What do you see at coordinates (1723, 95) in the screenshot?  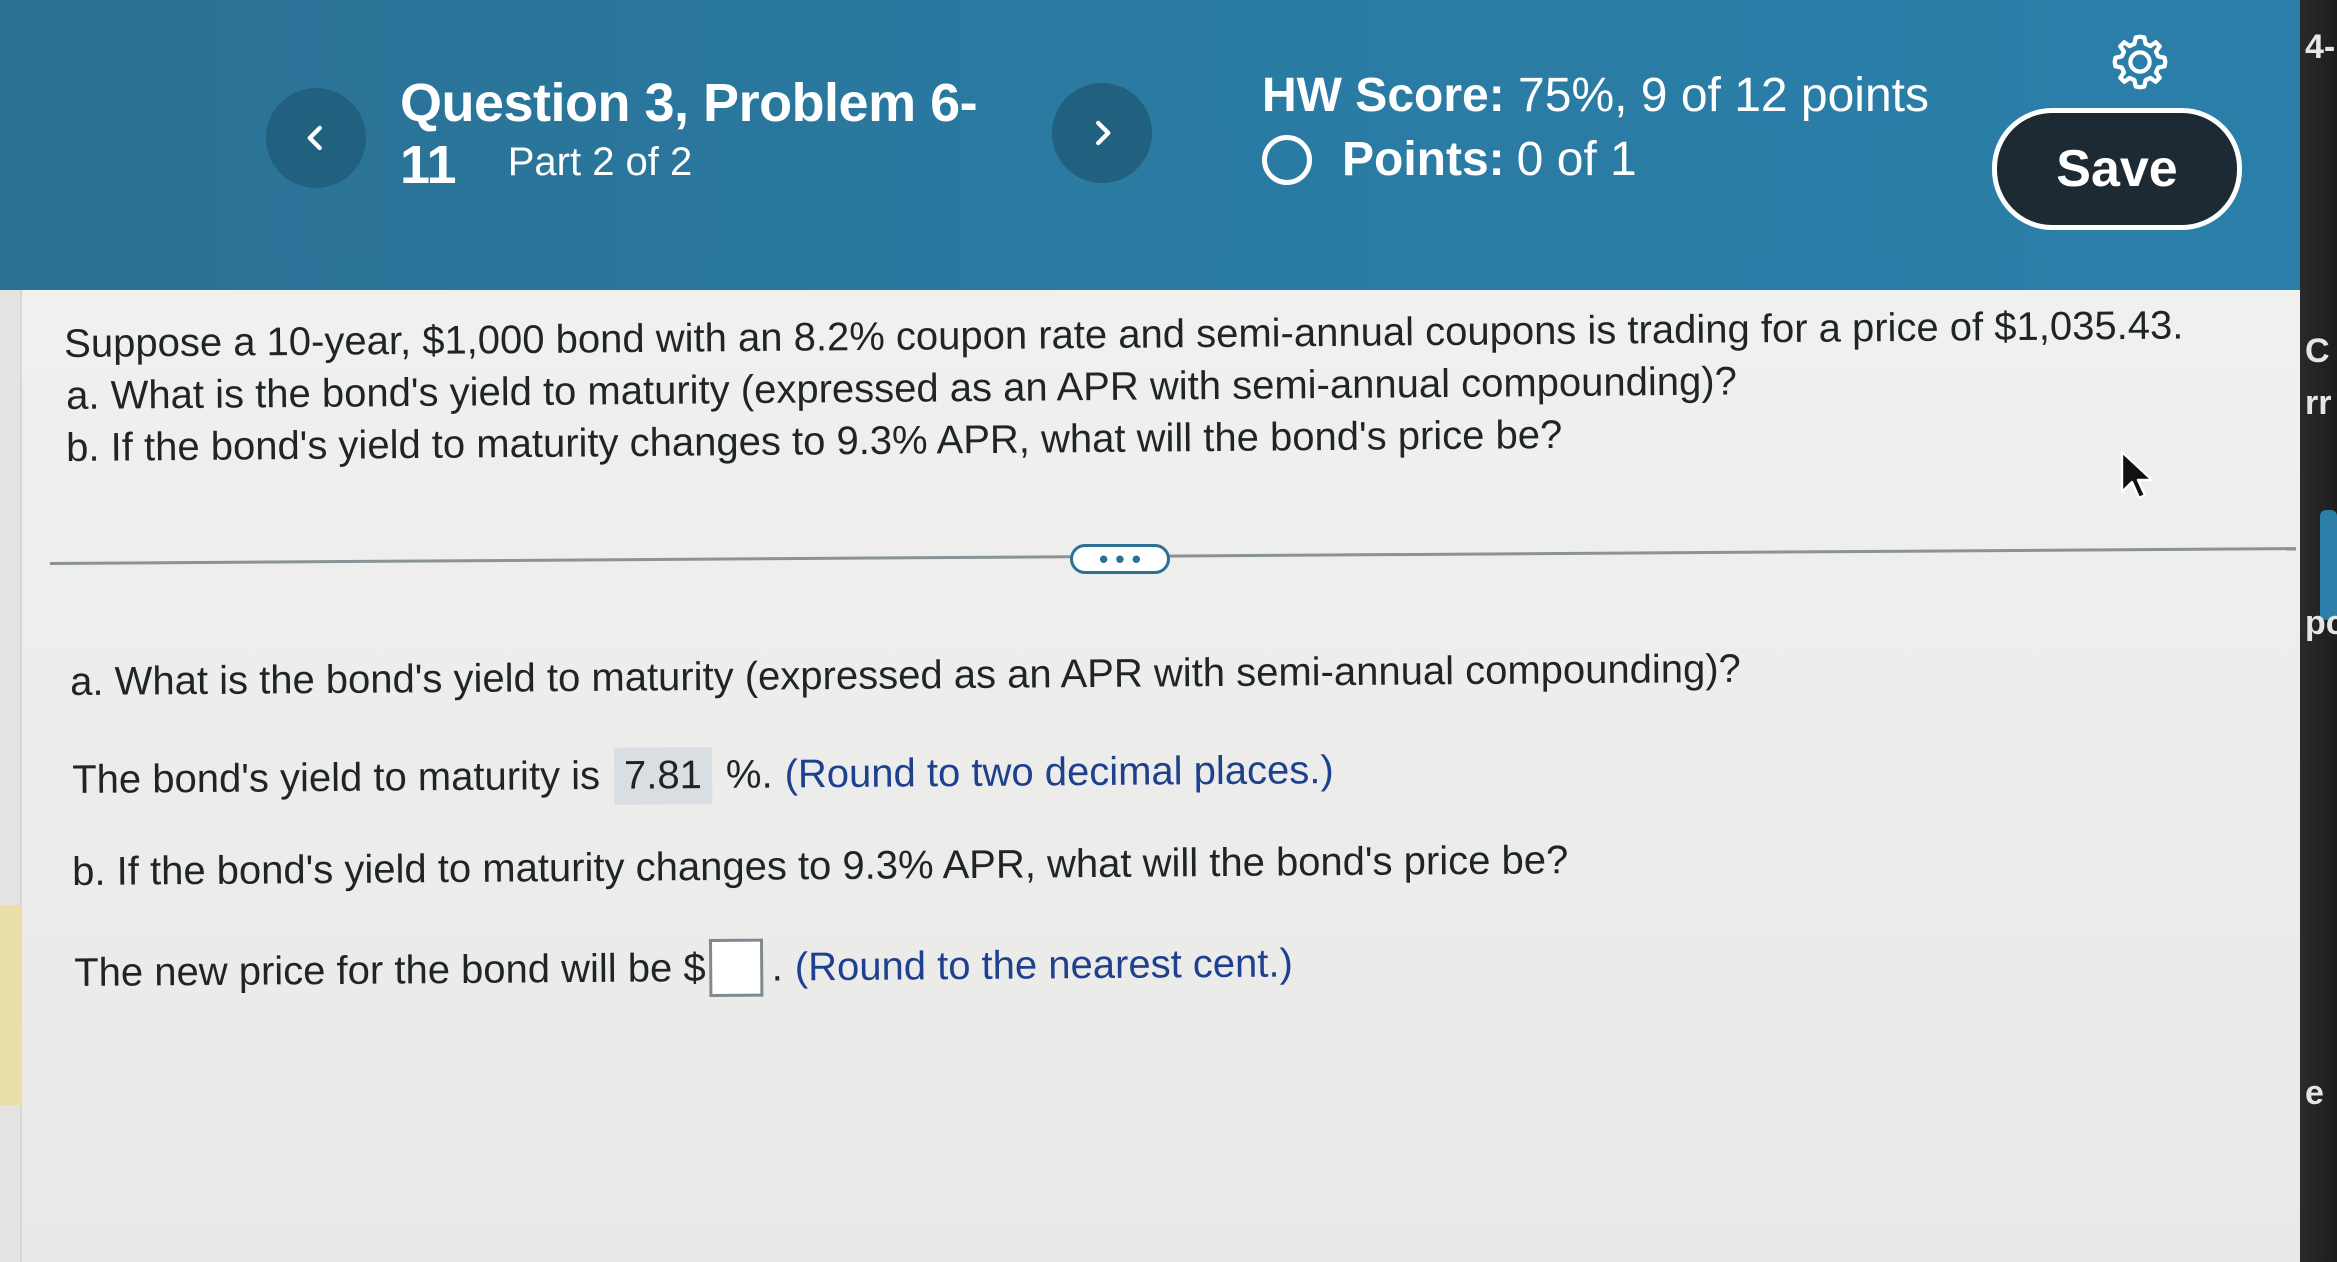 I see `hw-score-value: 75%, 9 of 12 points` at bounding box center [1723, 95].